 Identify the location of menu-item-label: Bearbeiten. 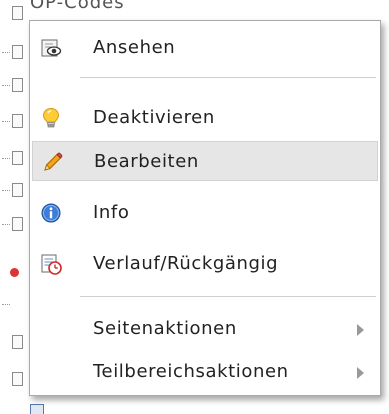
(146, 161).